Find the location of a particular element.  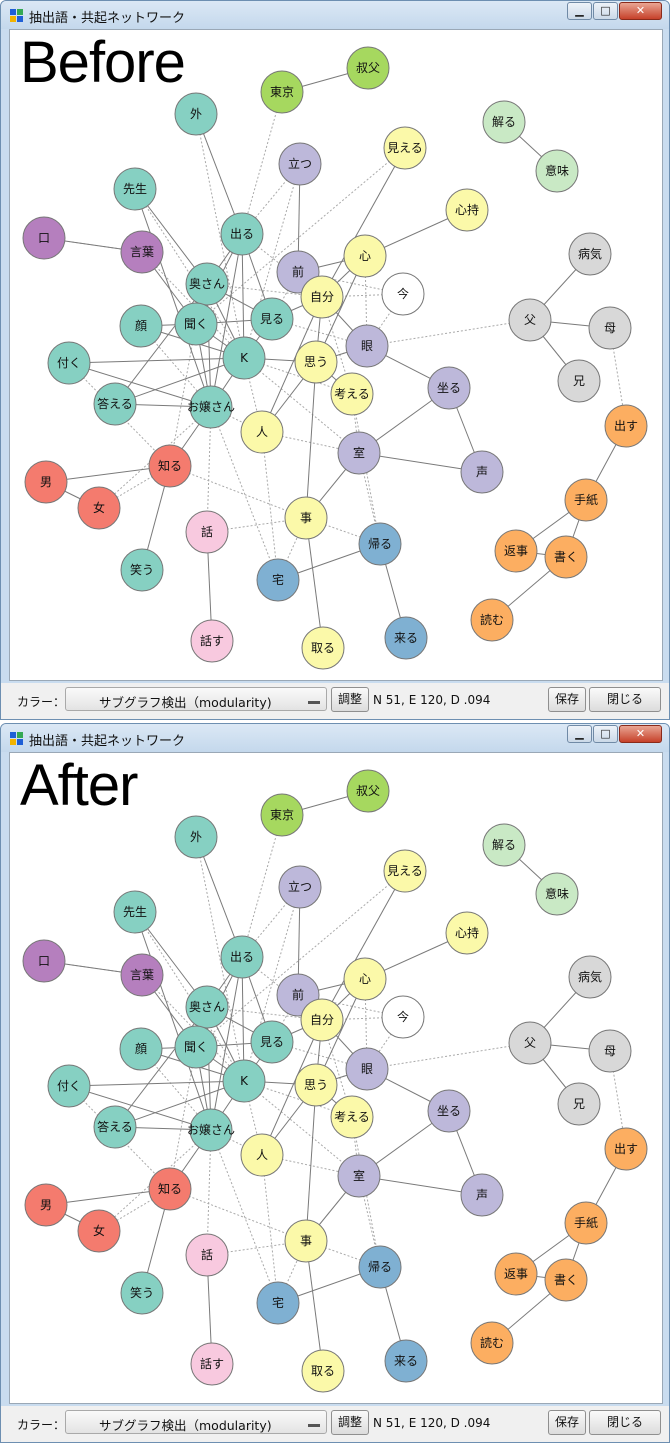

node-坐る: 坐る is located at coordinates (449, 1111).